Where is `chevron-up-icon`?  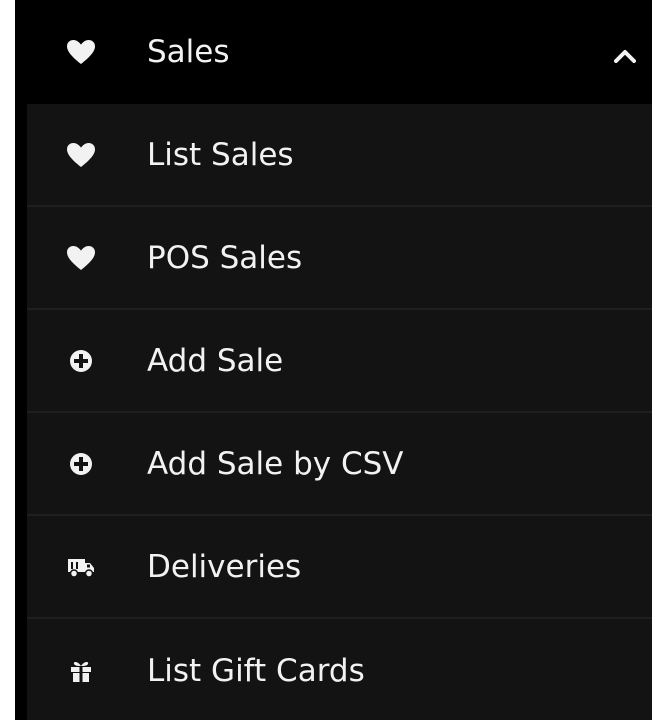 chevron-up-icon is located at coordinates (625, 57).